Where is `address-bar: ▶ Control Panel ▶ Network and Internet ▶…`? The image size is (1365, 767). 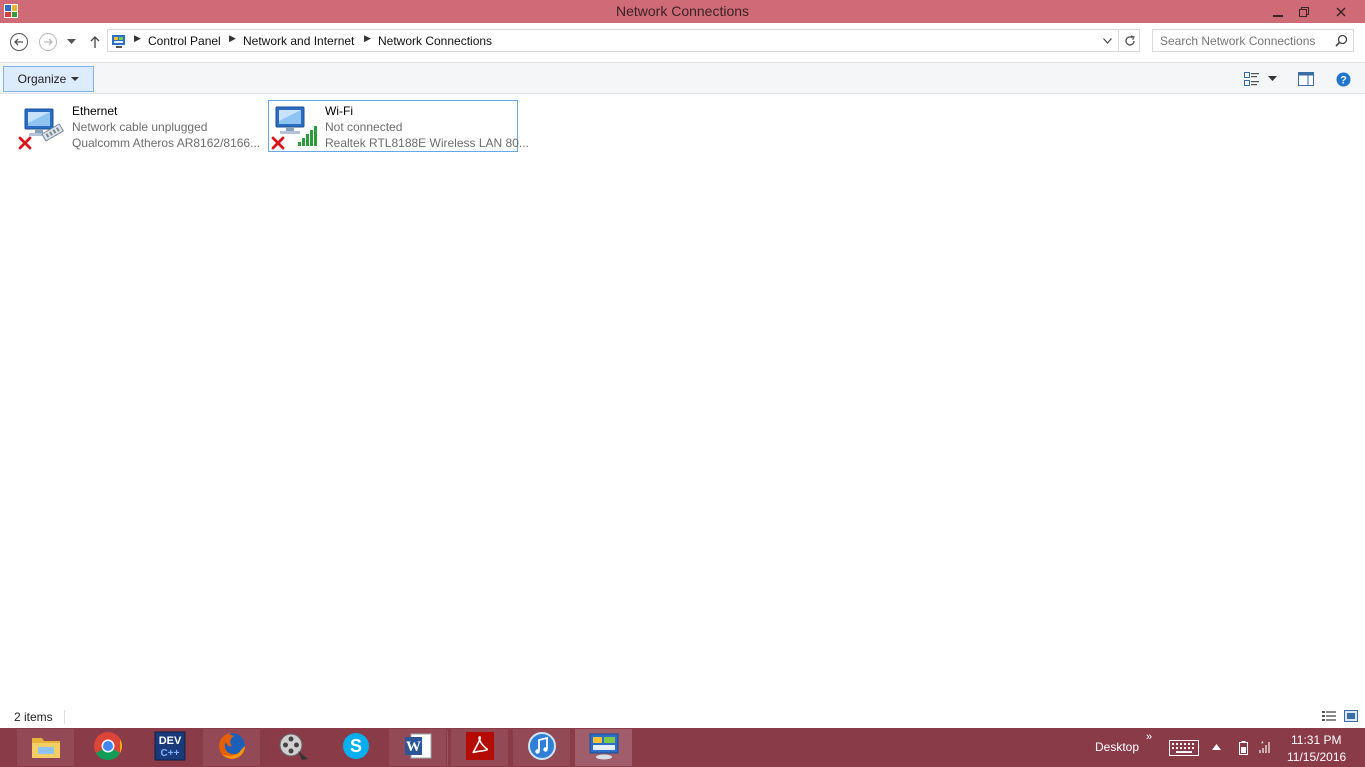 address-bar: ▶ Control Panel ▶ Network and Internet ▶… is located at coordinates (623, 40).